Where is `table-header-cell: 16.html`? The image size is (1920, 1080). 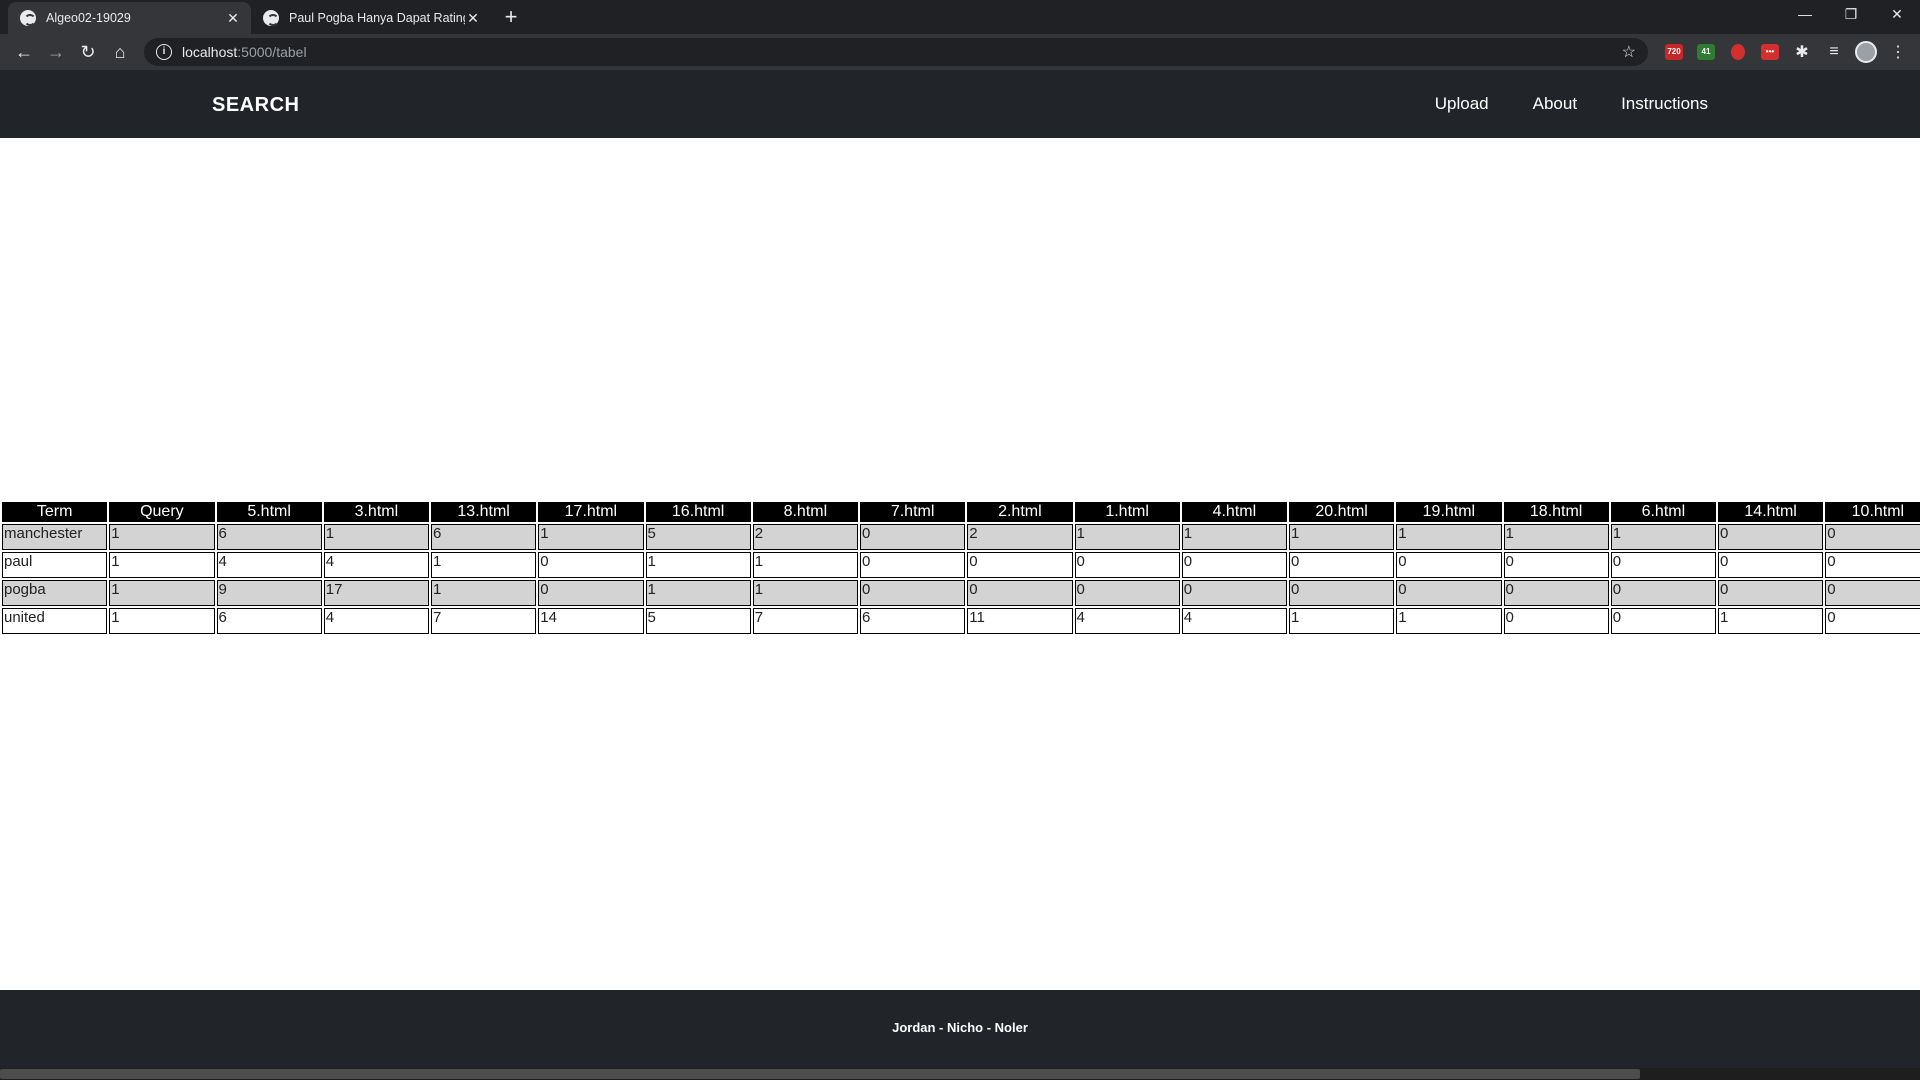 table-header-cell: 16.html is located at coordinates (698, 512).